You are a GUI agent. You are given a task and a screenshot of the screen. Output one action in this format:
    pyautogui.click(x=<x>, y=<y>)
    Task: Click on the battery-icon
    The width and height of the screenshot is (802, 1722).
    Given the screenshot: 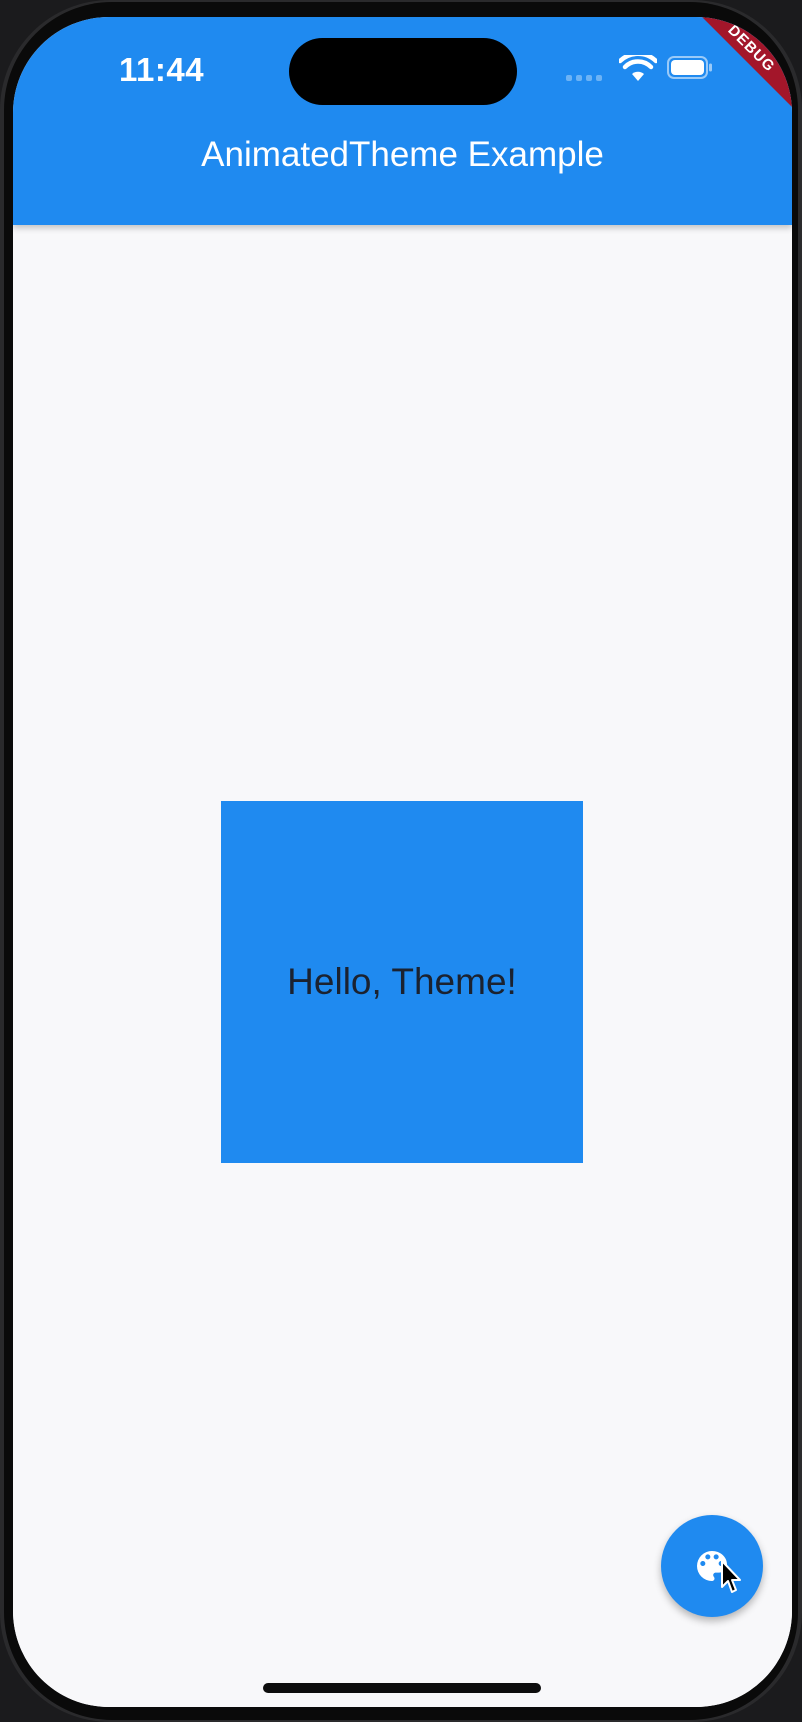 What is the action you would take?
    pyautogui.click(x=689, y=67)
    